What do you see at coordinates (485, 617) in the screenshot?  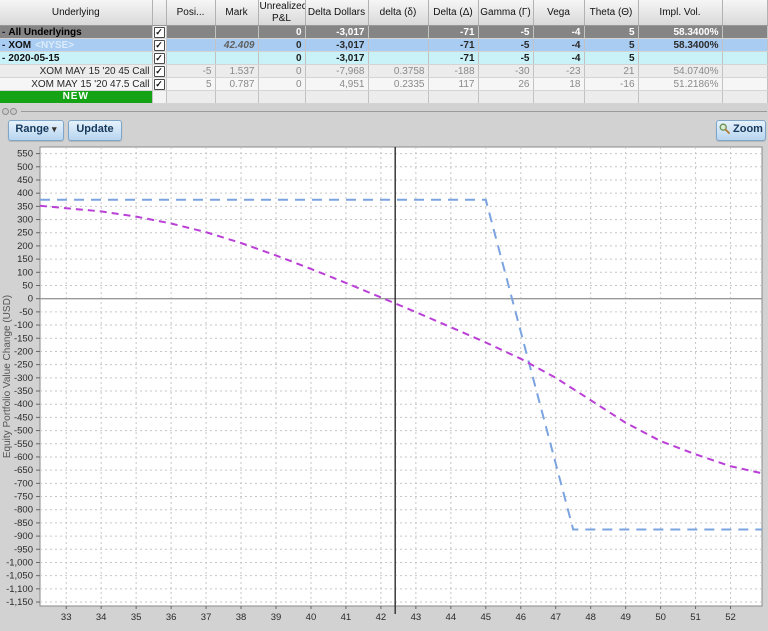 I see `svg-text: 45` at bounding box center [485, 617].